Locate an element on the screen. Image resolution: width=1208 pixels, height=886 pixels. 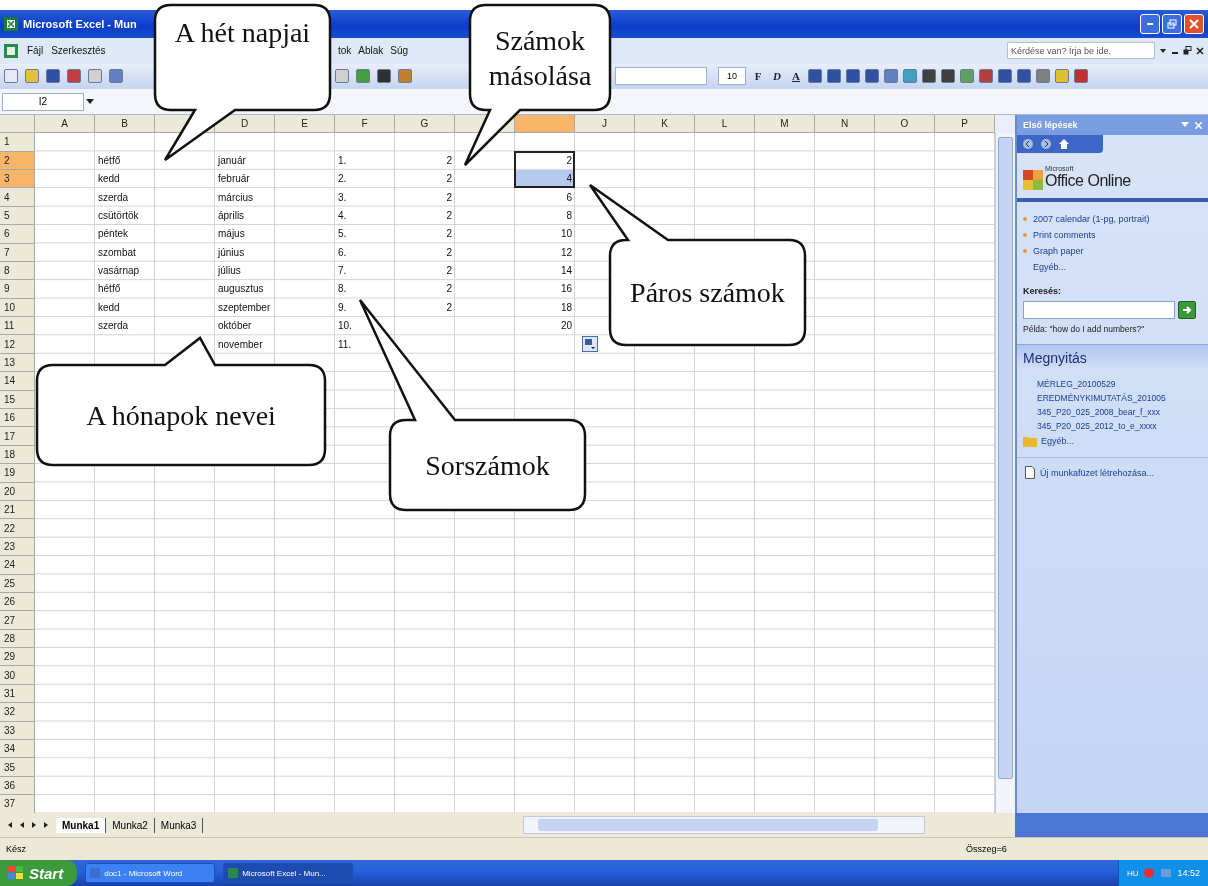
recent-file-link: 345_P20_025_2008_bear_f_xxx is located at coordinates (1119, 412).